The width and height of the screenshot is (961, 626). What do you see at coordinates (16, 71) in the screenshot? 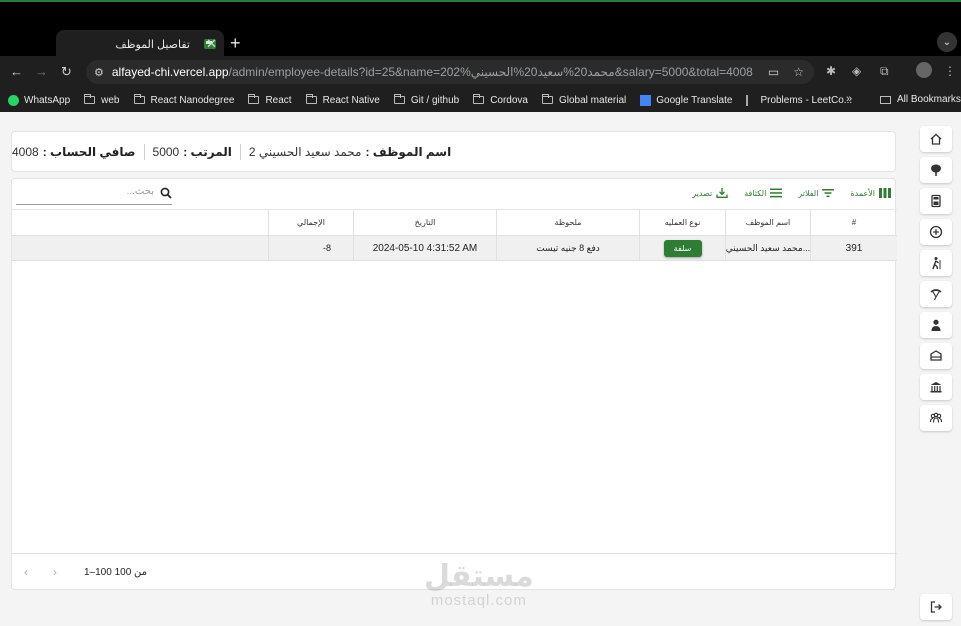
I see `back-icon: ←` at bounding box center [16, 71].